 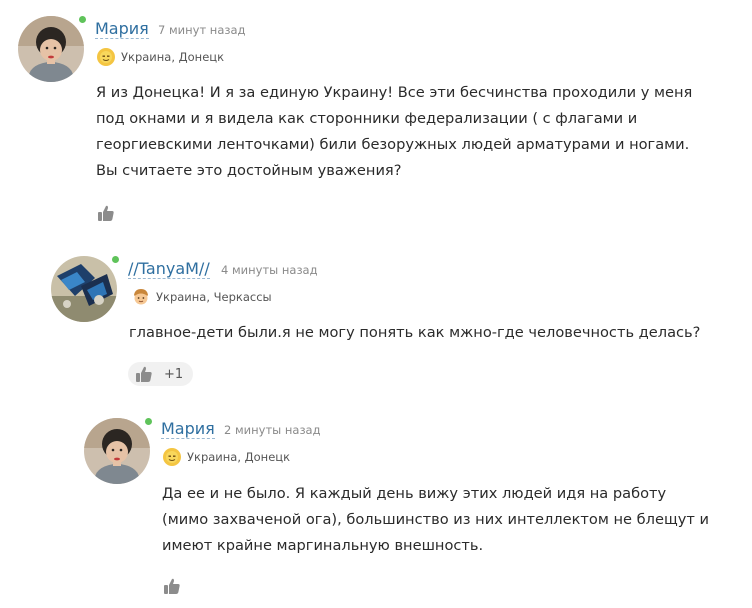 What do you see at coordinates (214, 297) in the screenshot?
I see `location-text: Украина, Черкассы` at bounding box center [214, 297].